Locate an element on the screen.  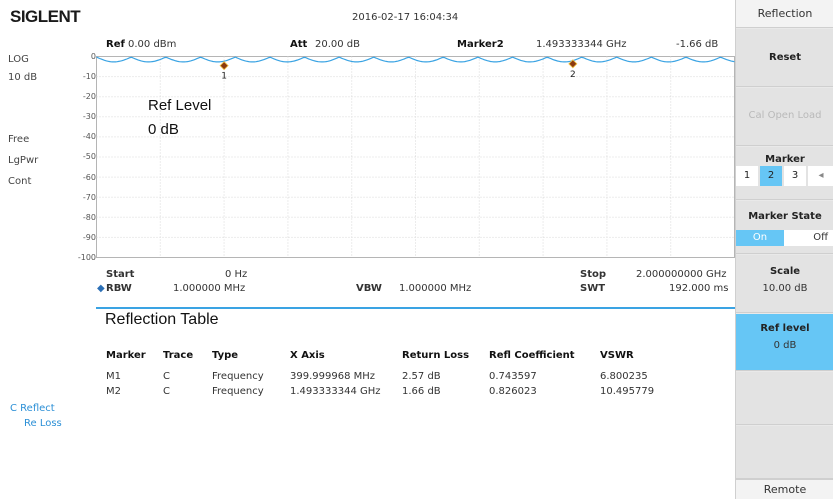
trace-label-line2: Re Loss is located at coordinates (43, 423).